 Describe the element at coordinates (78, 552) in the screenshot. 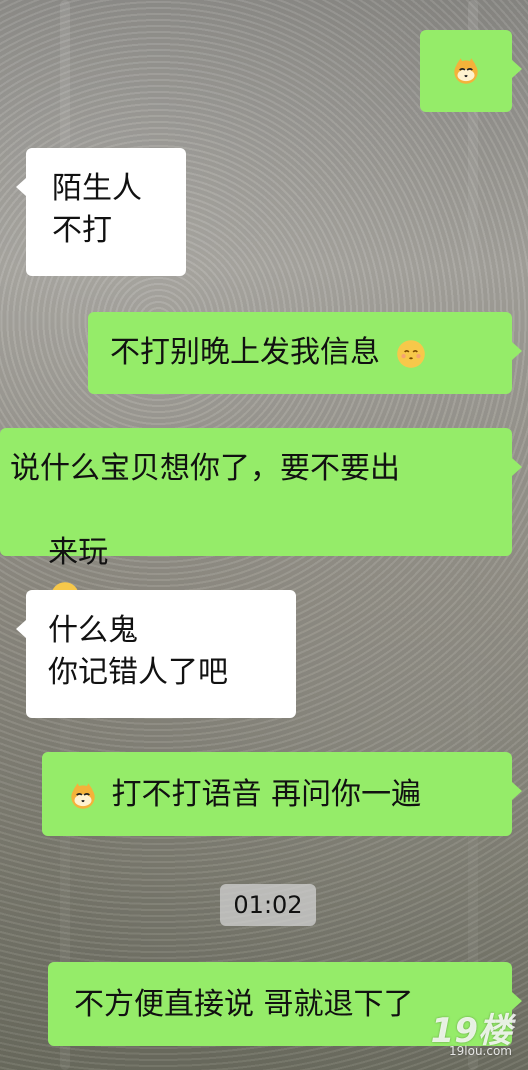

I see `message-4-line-2-text: 来玩` at that location.